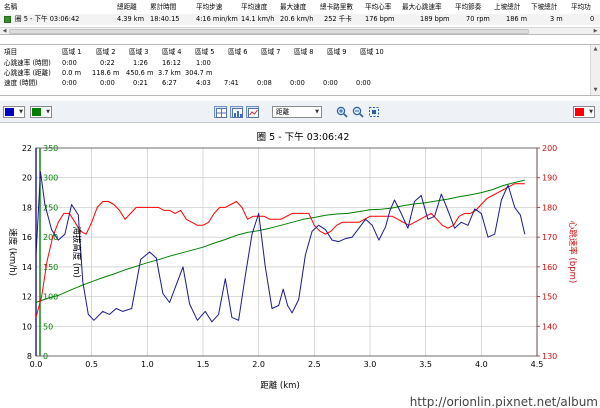  Describe the element at coordinates (378, 7) in the screenshot. I see `column-header-avg-hr: 平均心率` at that location.